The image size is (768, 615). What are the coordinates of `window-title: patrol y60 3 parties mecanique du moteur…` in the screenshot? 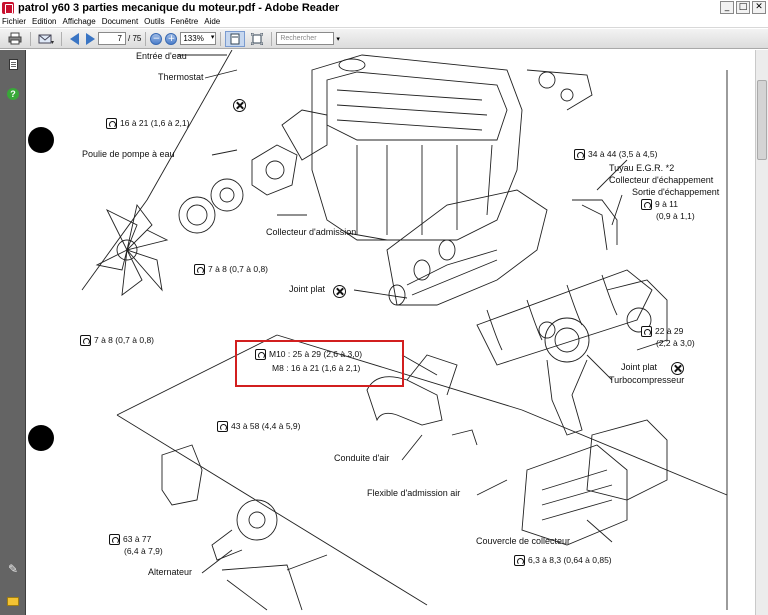 It's located at (179, 8).